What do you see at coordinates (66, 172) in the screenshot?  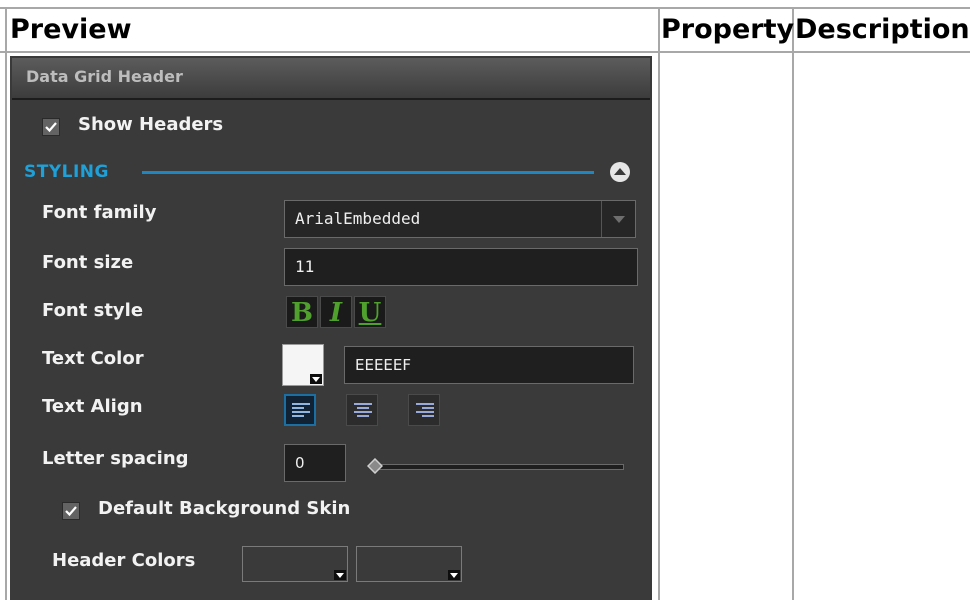 I see `styling-section-title: STYLING` at bounding box center [66, 172].